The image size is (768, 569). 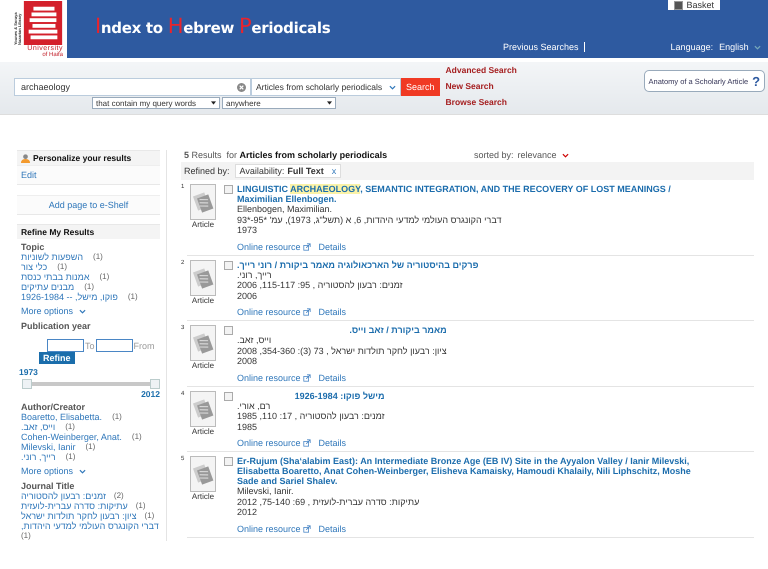 I want to click on result-title-link: מישל פוקו: 1926-1984, so click(x=311, y=395).